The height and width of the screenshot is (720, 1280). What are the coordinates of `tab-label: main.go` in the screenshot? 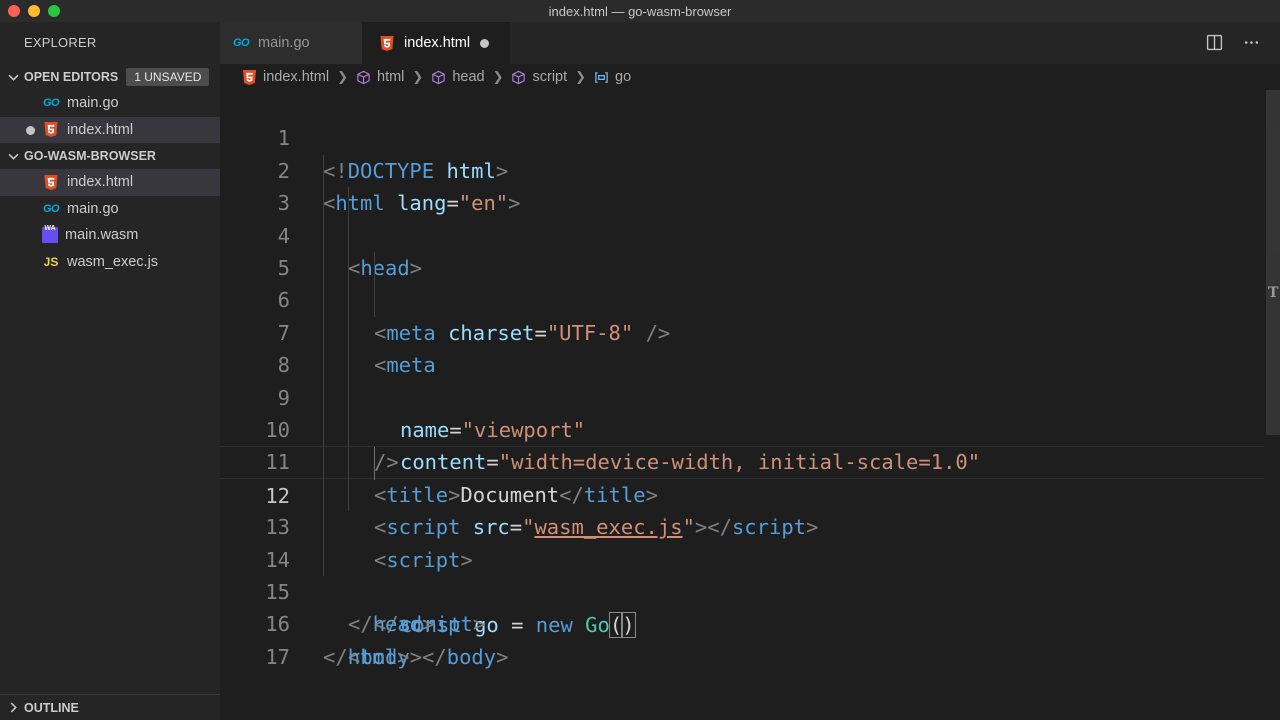 It's located at (284, 43).